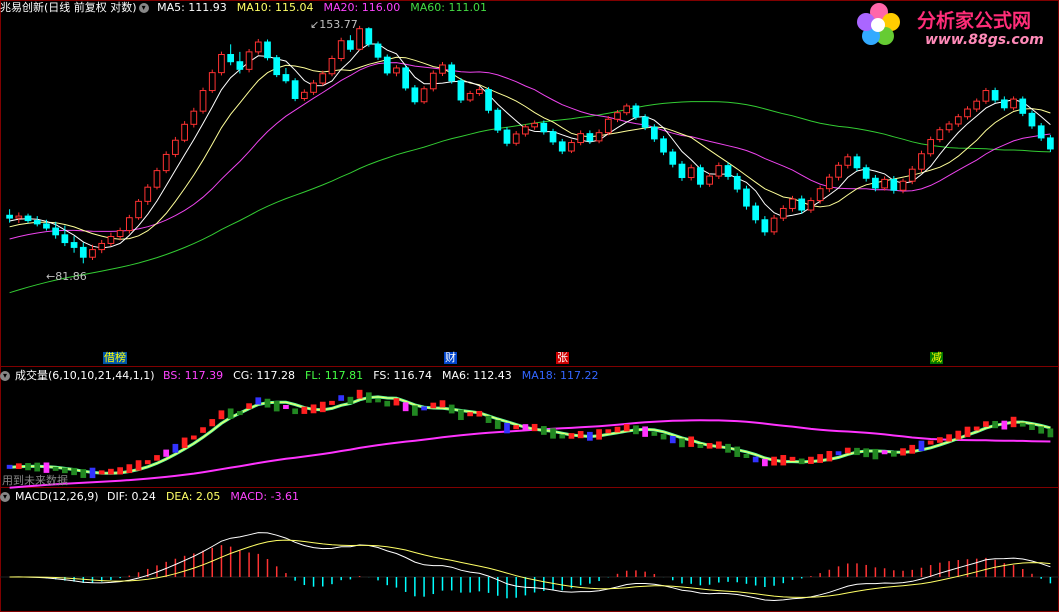  I want to click on legend-item: CG: 117.28, so click(264, 375).